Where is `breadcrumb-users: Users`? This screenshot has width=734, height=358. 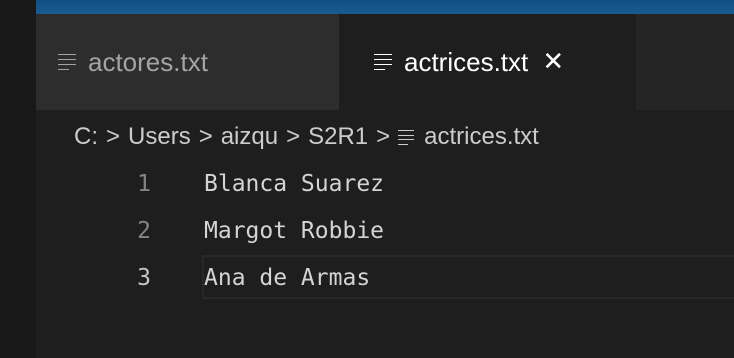 breadcrumb-users: Users is located at coordinates (159, 137).